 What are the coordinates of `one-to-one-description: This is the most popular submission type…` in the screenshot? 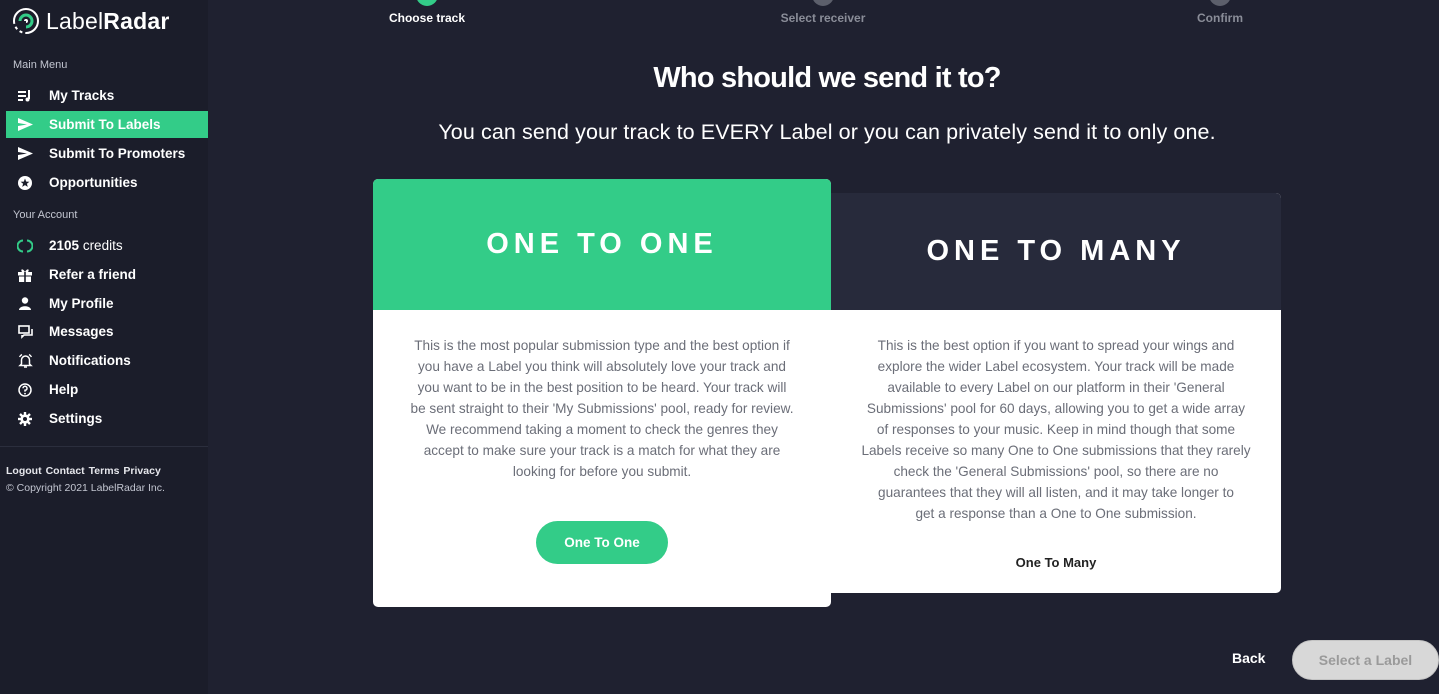 It's located at (602, 408).